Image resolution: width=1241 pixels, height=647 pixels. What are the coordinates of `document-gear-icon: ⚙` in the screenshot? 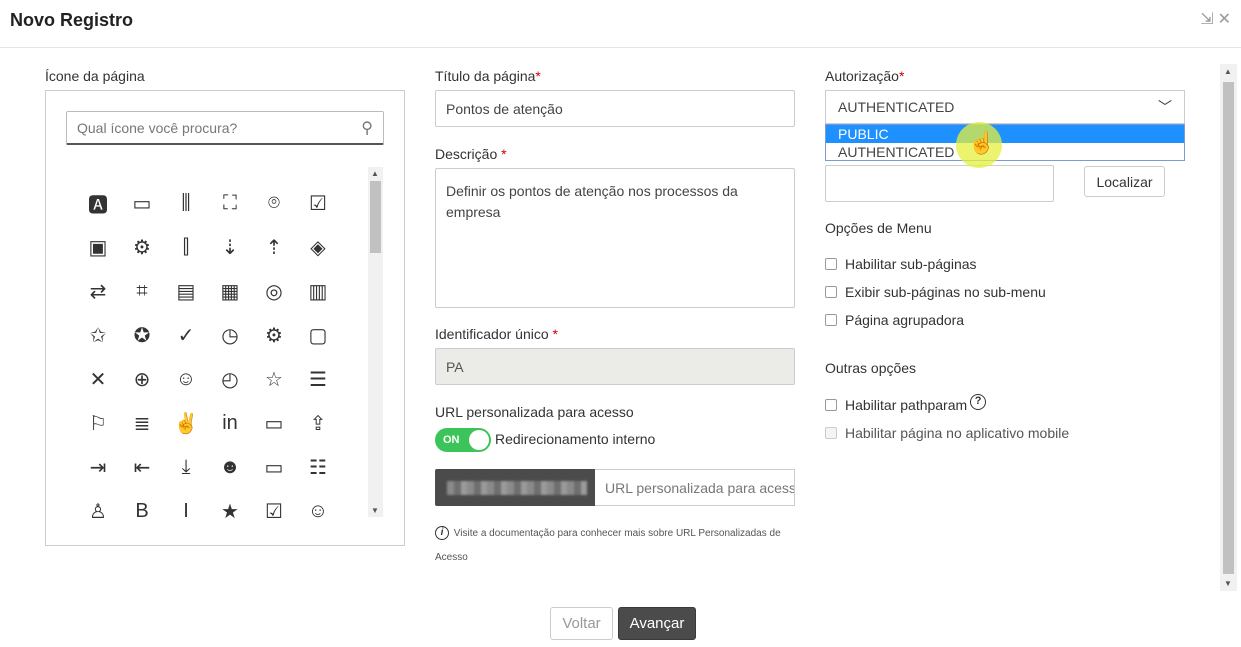 It's located at (142, 247).